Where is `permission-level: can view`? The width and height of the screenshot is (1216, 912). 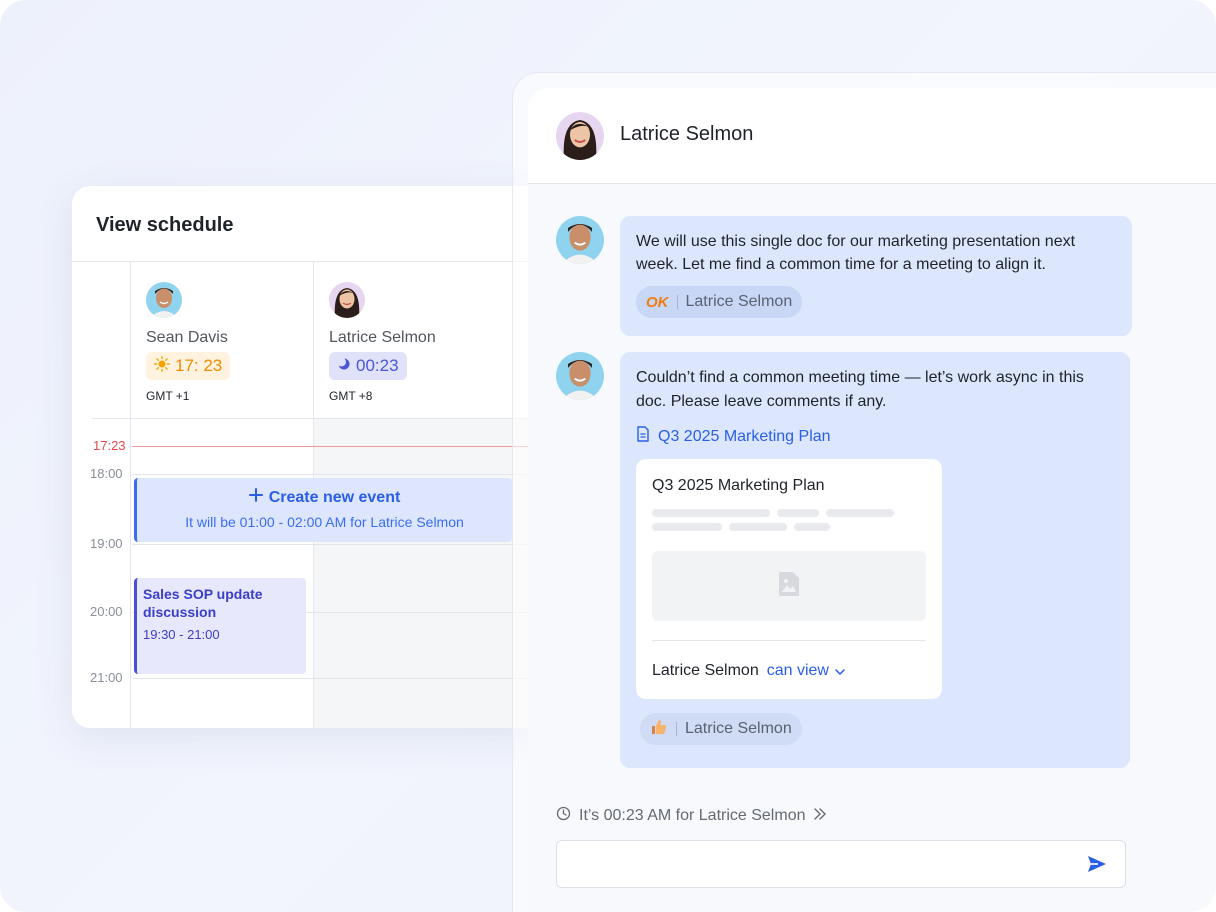
permission-level: can view is located at coordinates (797, 670).